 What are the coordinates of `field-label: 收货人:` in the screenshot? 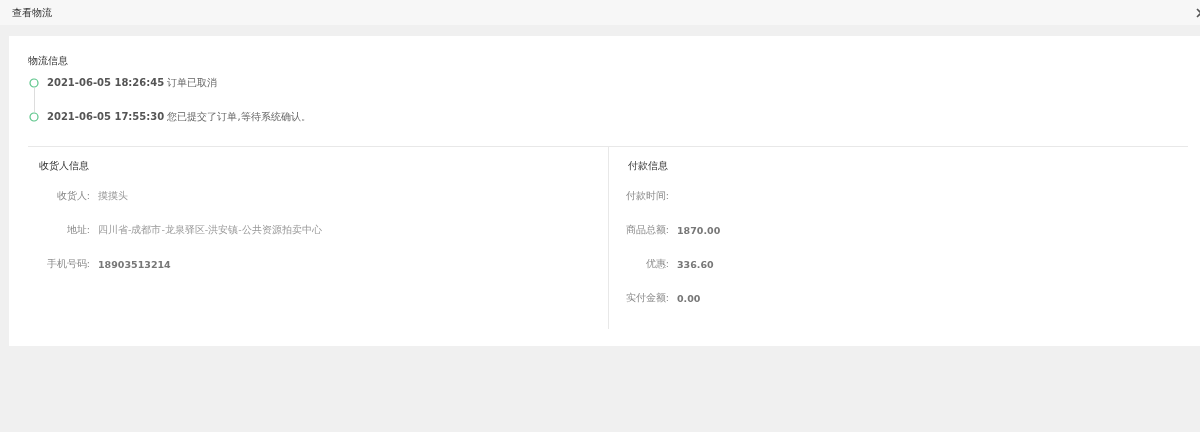 It's located at (72, 196).